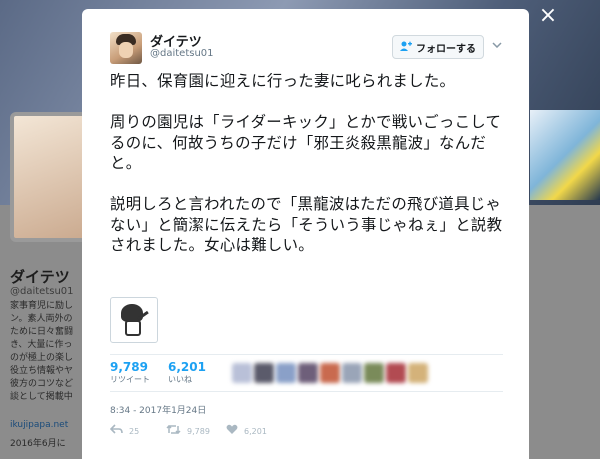  Describe the element at coordinates (126, 48) in the screenshot. I see `tweet-avatar` at that location.